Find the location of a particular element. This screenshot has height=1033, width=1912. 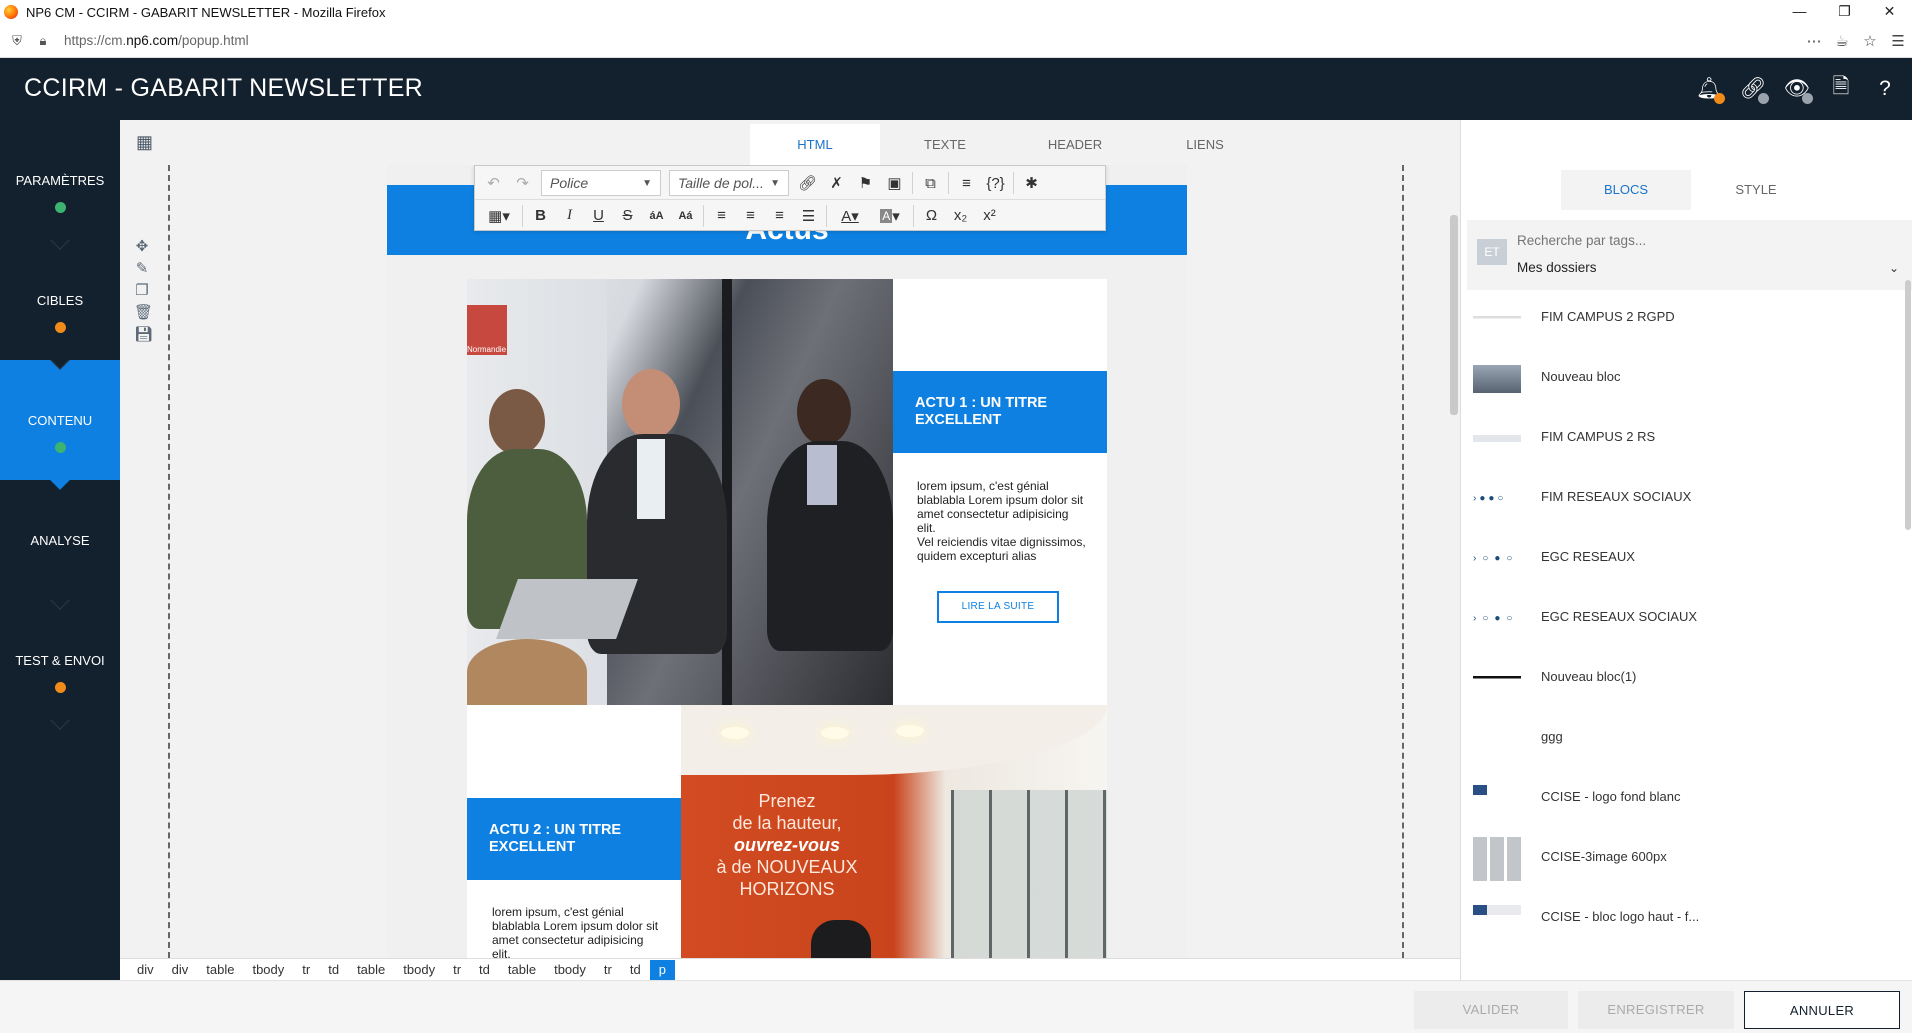

sidebar-item-parametres: PARAMÈTRES is located at coordinates (60, 185).